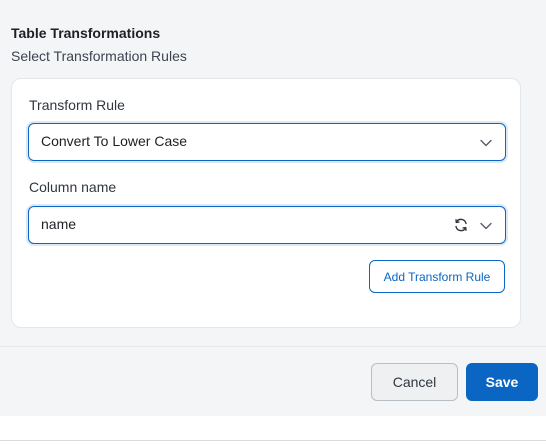 Image resolution: width=546 pixels, height=445 pixels. I want to click on column-name-label: Column name, so click(73, 187).